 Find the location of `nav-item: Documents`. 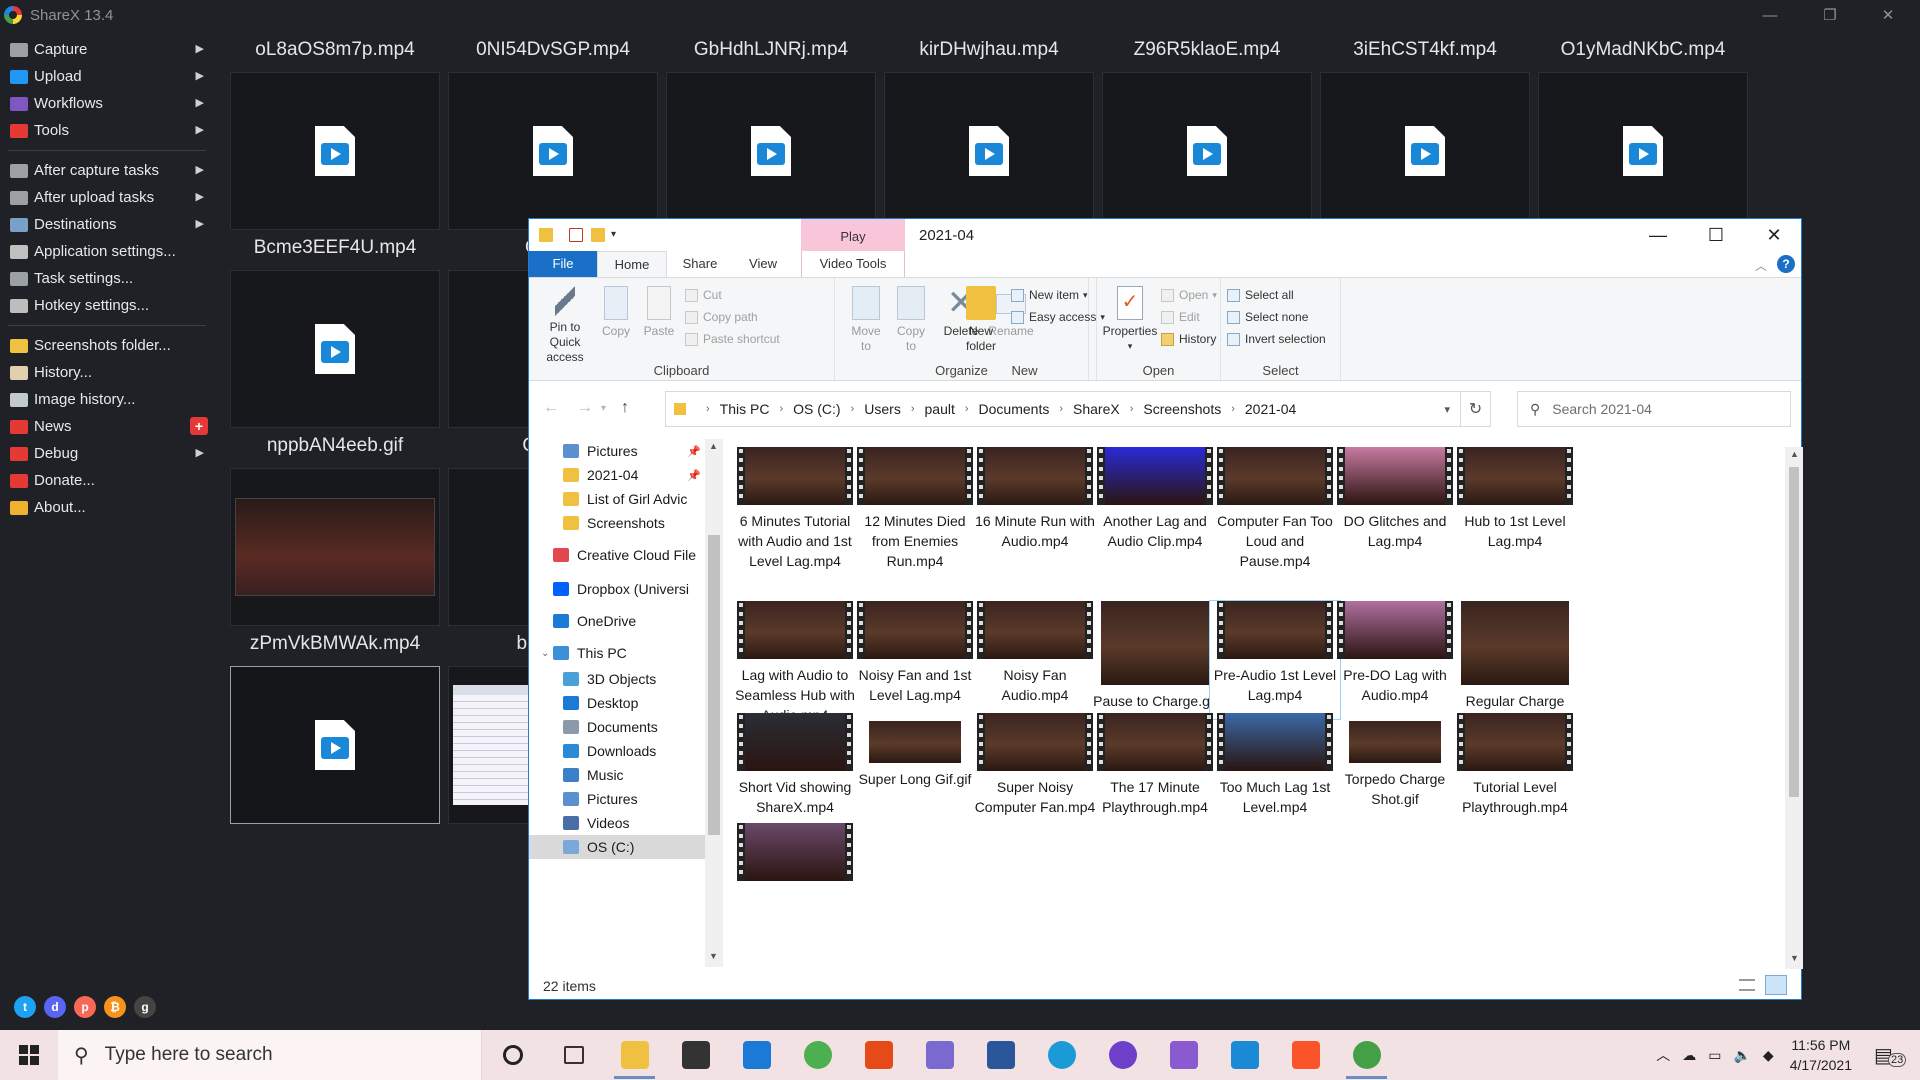

nav-item: Documents is located at coordinates (617, 727).